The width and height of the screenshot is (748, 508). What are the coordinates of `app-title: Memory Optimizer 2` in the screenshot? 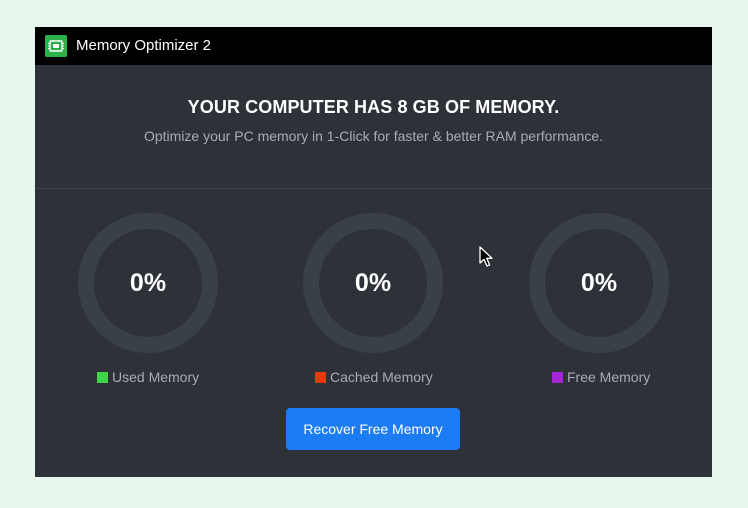 It's located at (144, 45).